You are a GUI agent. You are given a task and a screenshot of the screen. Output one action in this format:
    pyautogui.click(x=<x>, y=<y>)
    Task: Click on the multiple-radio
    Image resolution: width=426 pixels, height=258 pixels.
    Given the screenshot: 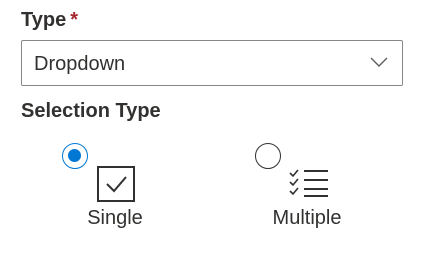 What is the action you would take?
    pyautogui.click(x=268, y=156)
    